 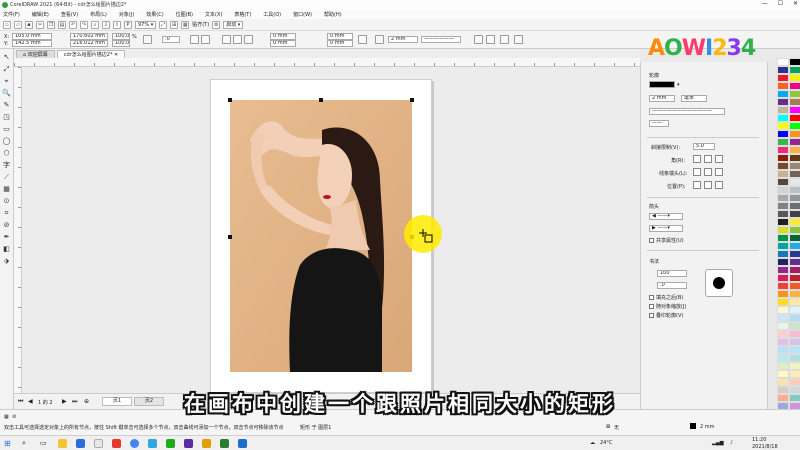 What do you see at coordinates (662, 98) in the screenshot?
I see `outline-width-field: 2 mm` at bounding box center [662, 98].